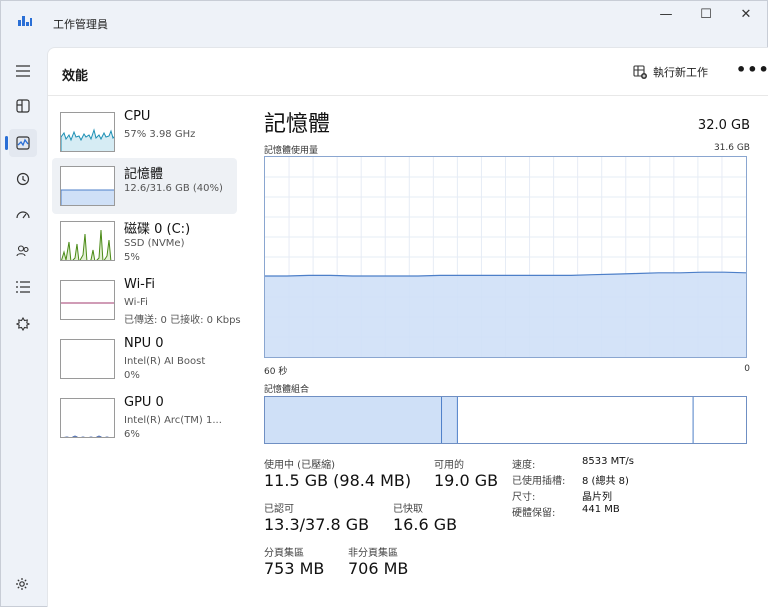  What do you see at coordinates (680, 72) in the screenshot?
I see `run-new-task-label: 執行新工作` at bounding box center [680, 72].